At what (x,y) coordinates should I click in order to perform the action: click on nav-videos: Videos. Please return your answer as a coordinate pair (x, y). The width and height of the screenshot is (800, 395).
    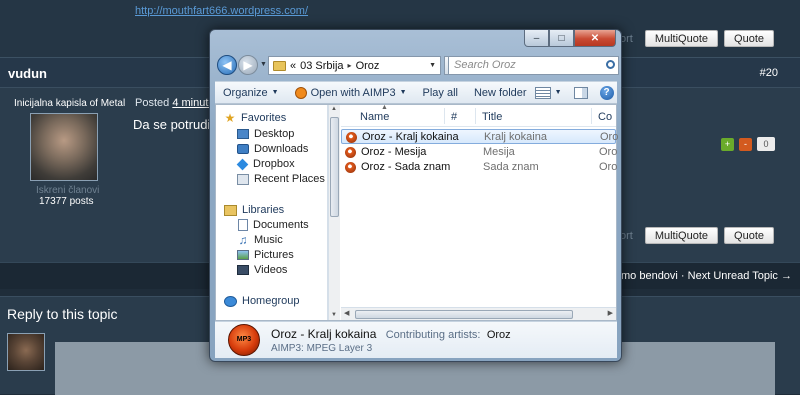
    Looking at the image, I should click on (262, 270).